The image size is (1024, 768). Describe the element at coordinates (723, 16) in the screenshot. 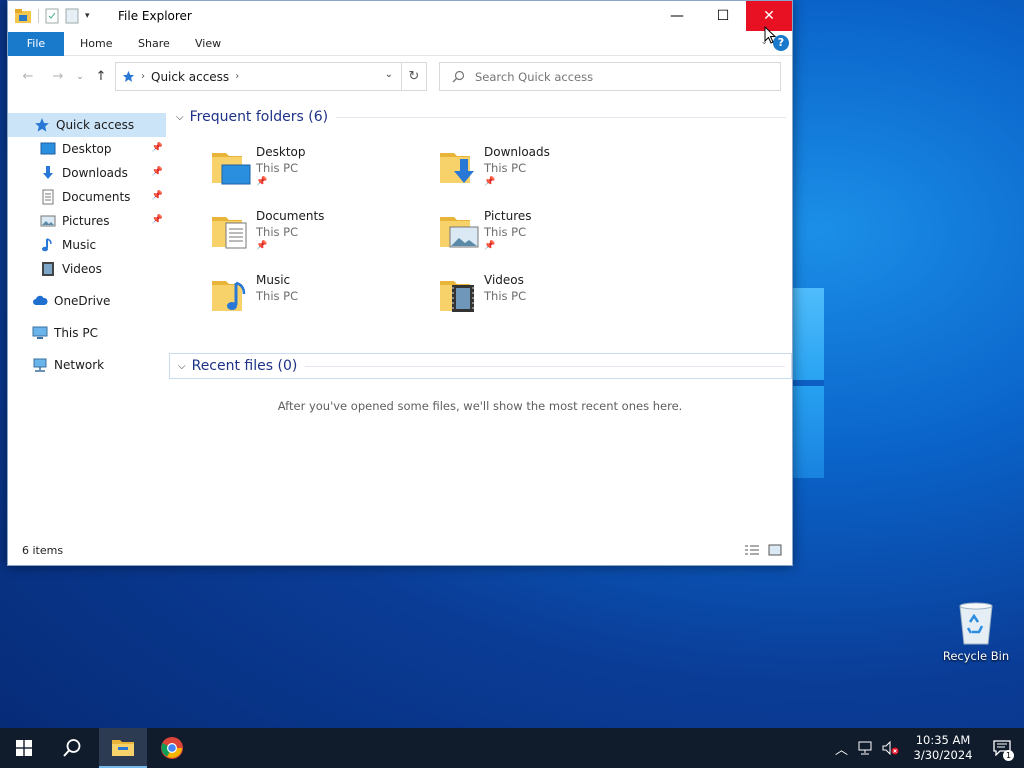

I see `maximize-button: ☐` at that location.